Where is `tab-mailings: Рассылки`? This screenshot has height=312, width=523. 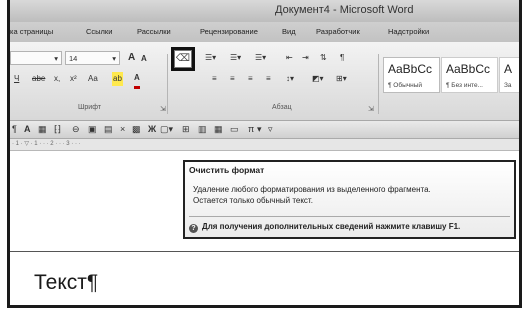 tab-mailings: Рассылки is located at coordinates (154, 31).